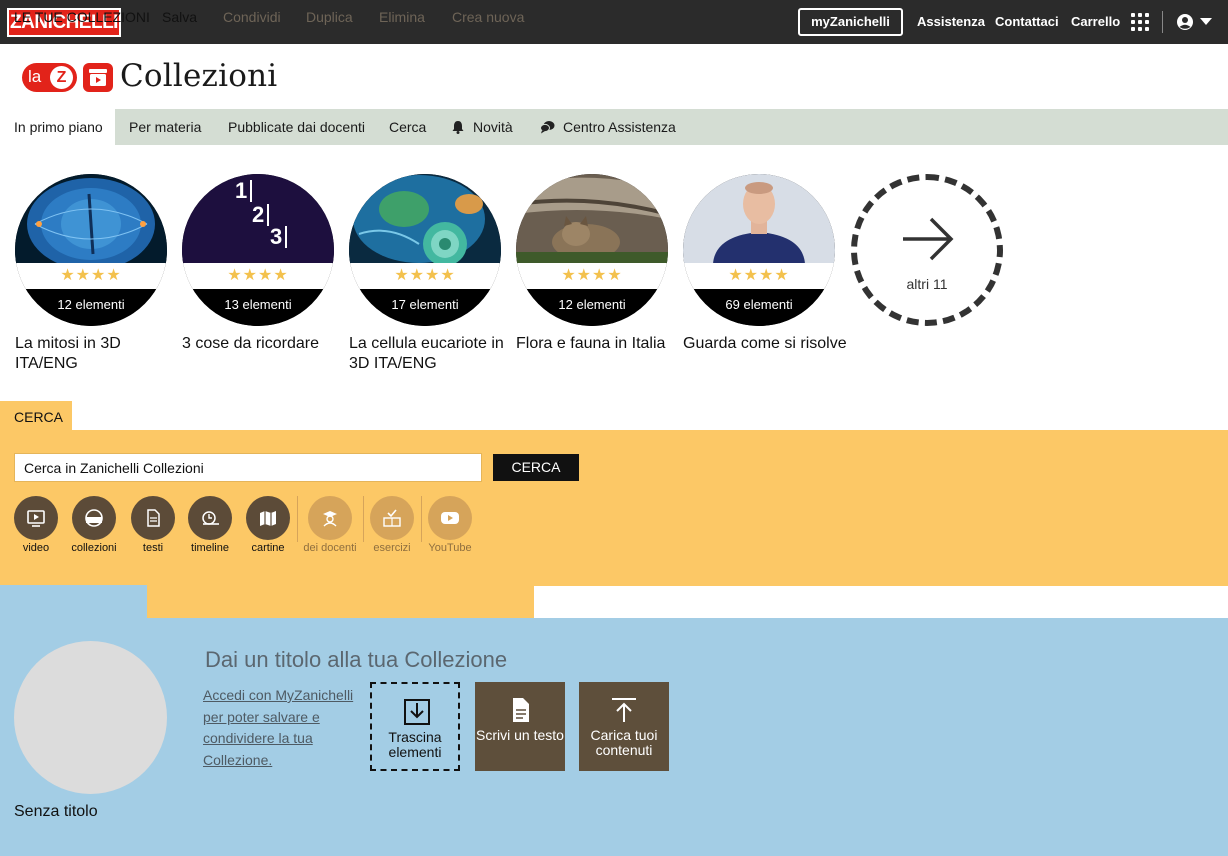 The image size is (1228, 856). What do you see at coordinates (330, 518) in the screenshot?
I see `teacher-icon` at bounding box center [330, 518].